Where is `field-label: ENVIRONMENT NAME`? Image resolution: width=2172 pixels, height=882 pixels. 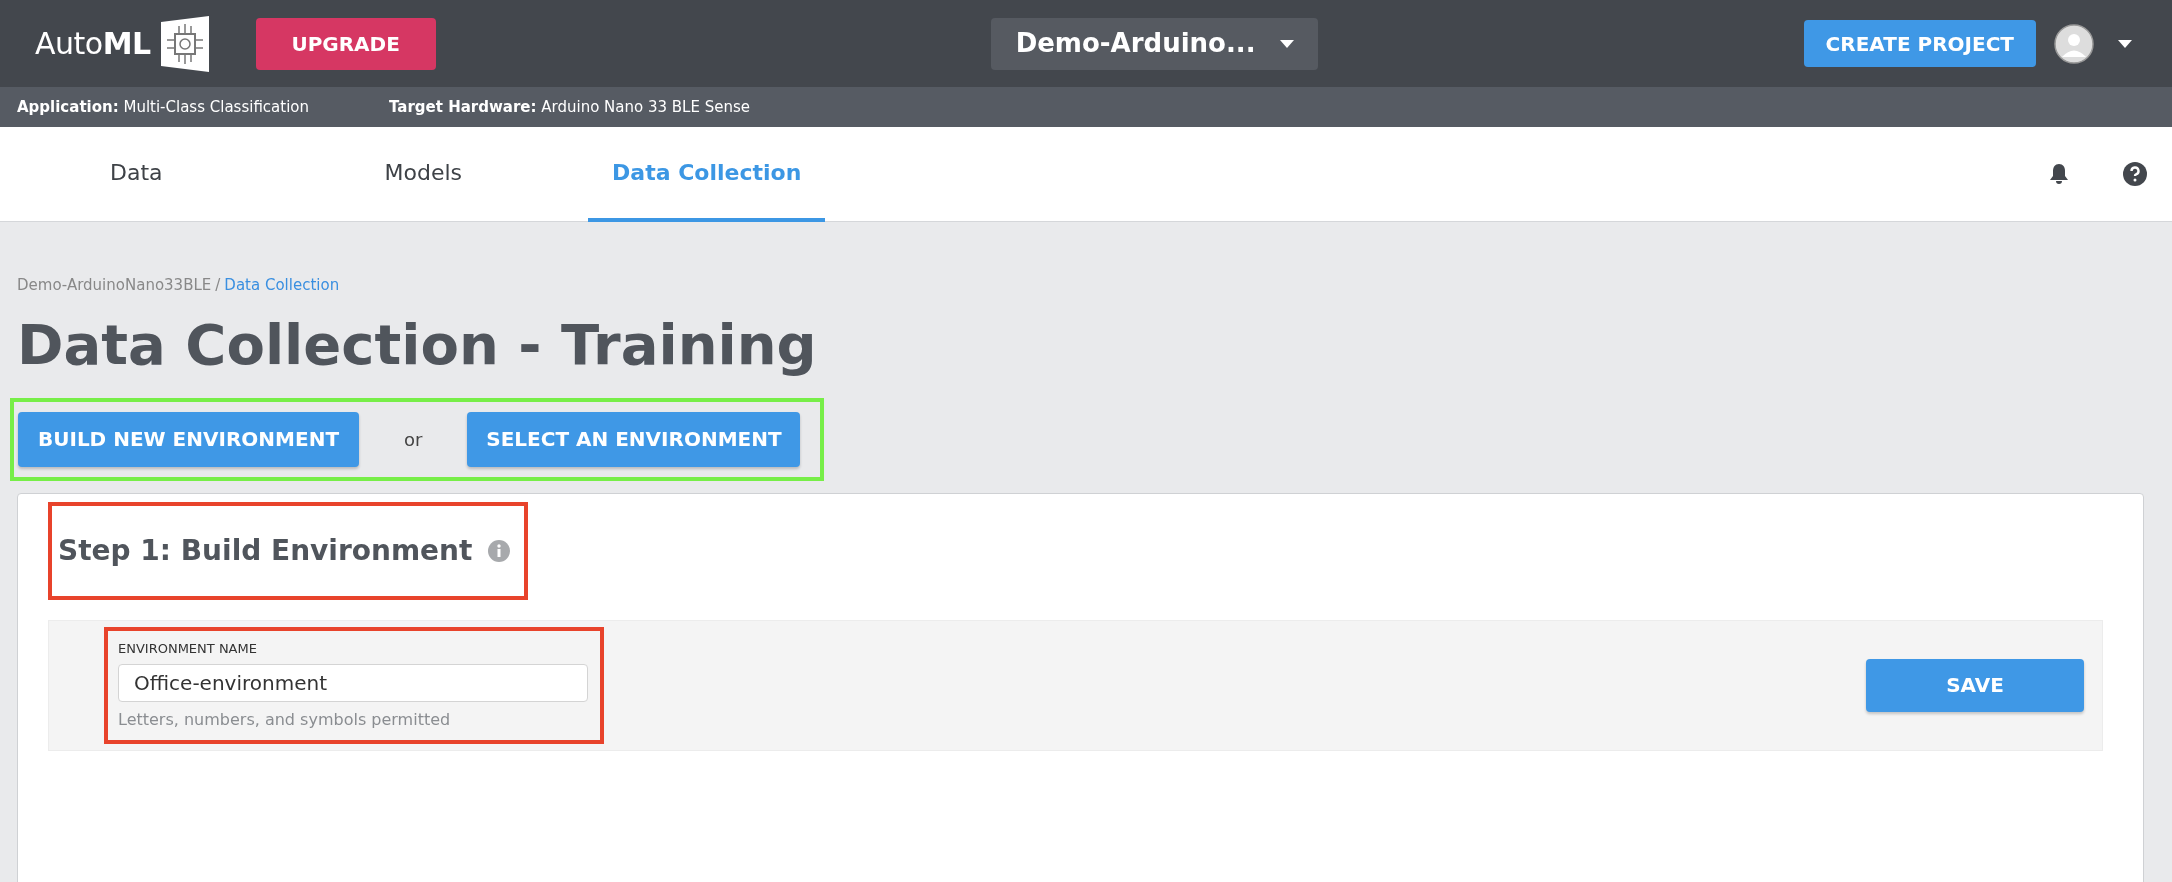
field-label: ENVIRONMENT NAME is located at coordinates (188, 648).